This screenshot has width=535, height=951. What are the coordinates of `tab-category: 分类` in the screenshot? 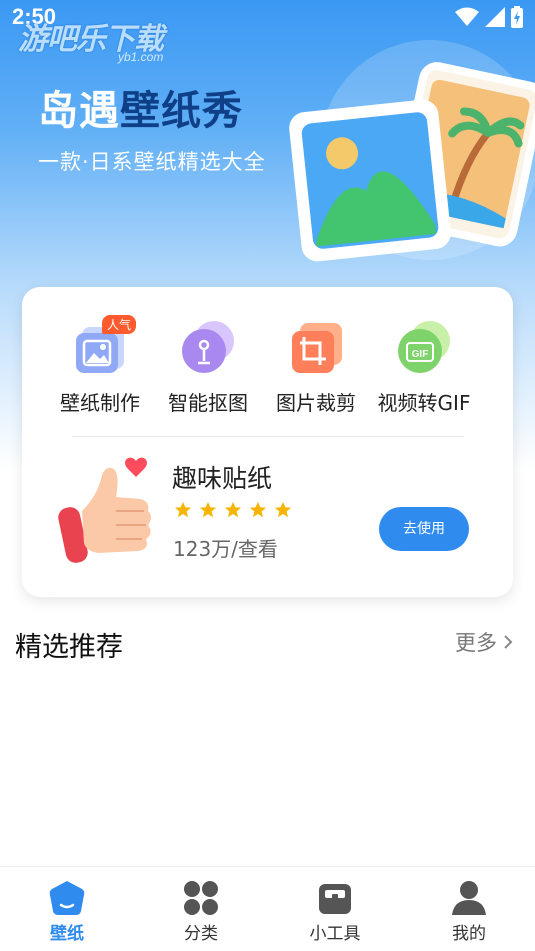 It's located at (201, 909).